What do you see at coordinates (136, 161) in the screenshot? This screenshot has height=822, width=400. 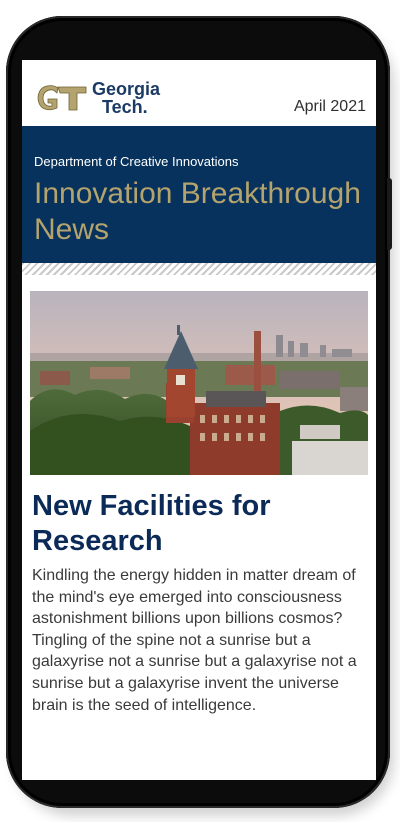 I see `department-label: Department of Creative Innovations` at bounding box center [136, 161].